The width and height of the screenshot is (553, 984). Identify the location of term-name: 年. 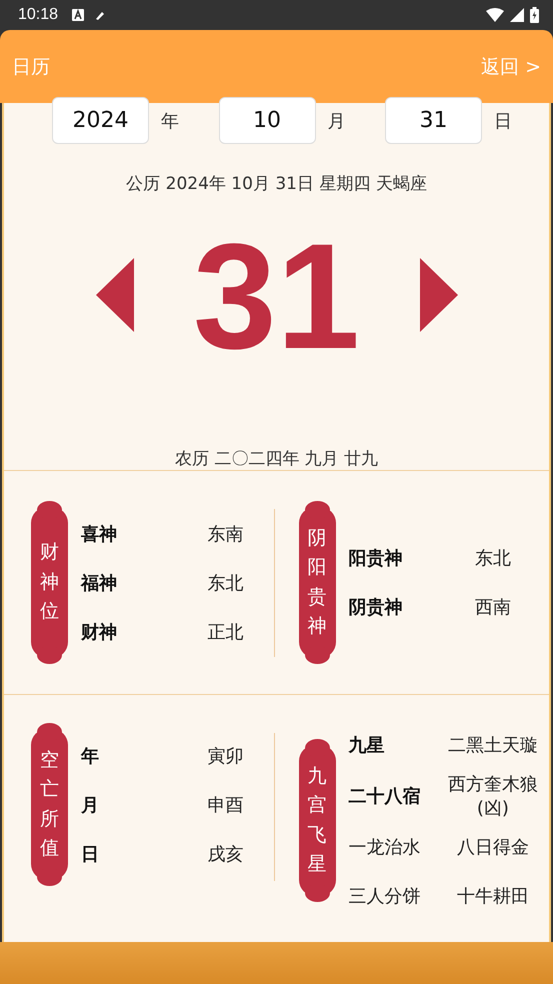
(90, 756).